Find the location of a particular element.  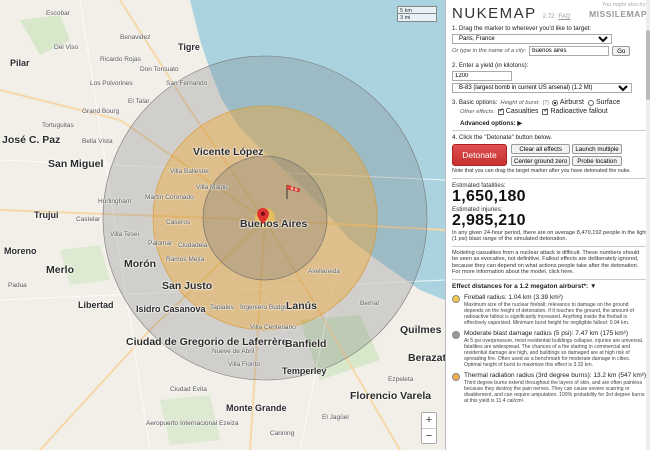

place-label: Villa Centenario is located at coordinates (273, 327).